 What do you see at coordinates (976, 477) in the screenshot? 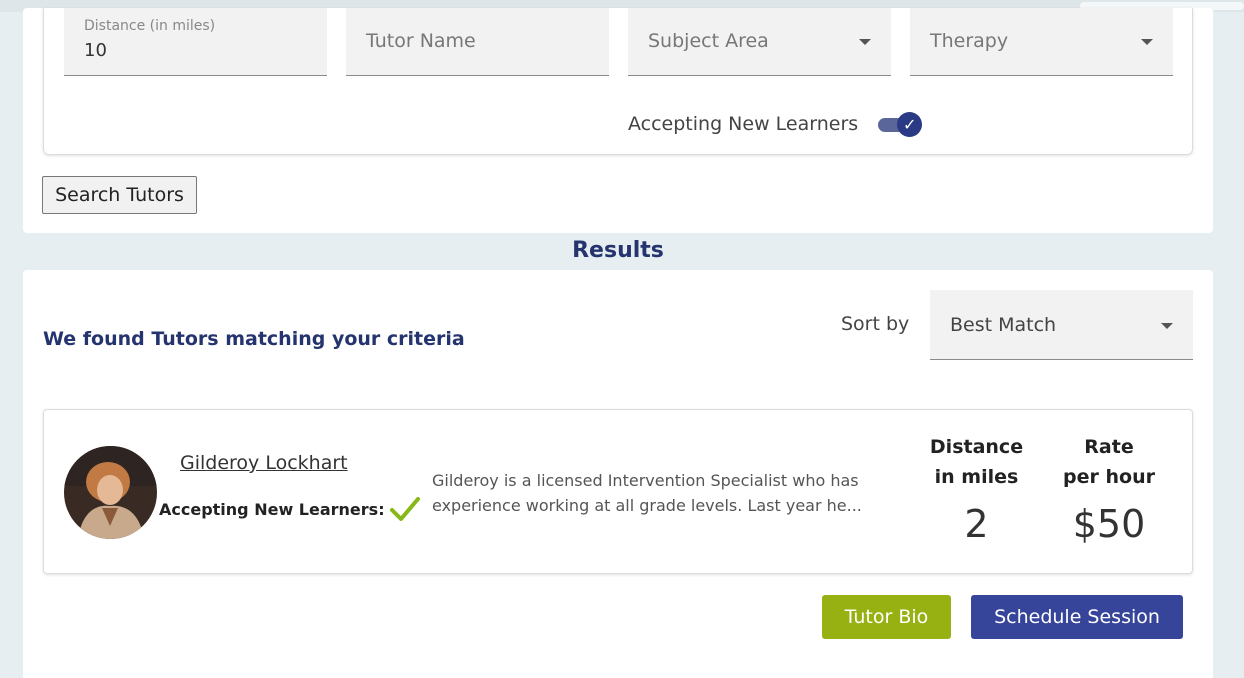
I see `distance-header-line2: in miles` at bounding box center [976, 477].